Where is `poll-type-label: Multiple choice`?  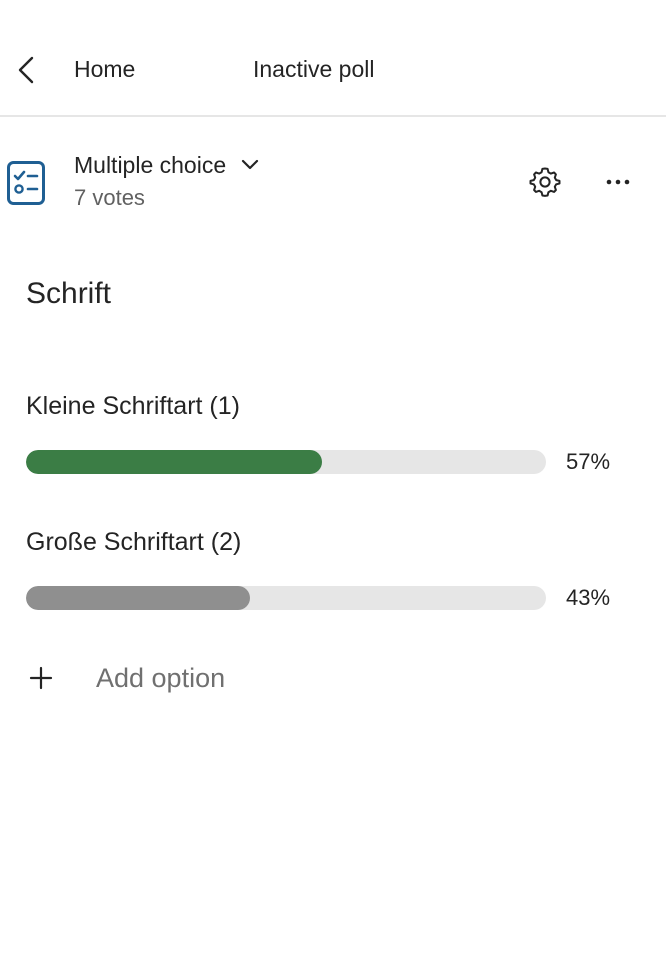 poll-type-label: Multiple choice is located at coordinates (150, 165).